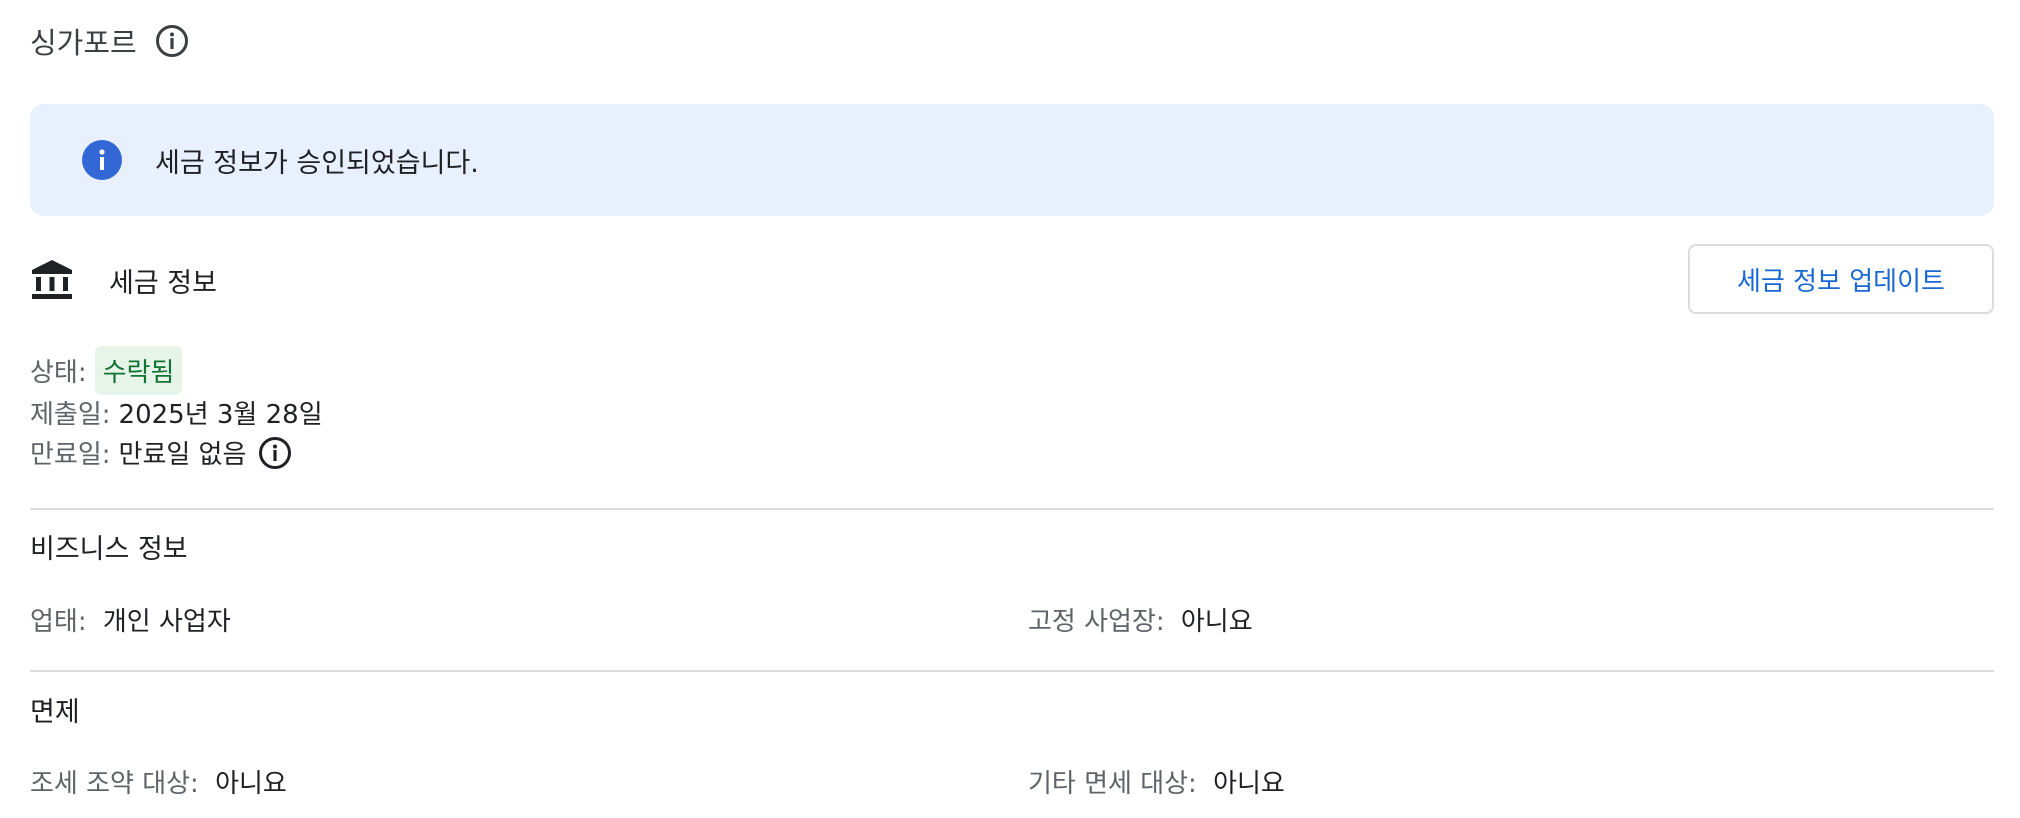 Image resolution: width=2020 pixels, height=818 pixels. Describe the element at coordinates (251, 784) in the screenshot. I see `tax-treaty-value: 아니요` at that location.